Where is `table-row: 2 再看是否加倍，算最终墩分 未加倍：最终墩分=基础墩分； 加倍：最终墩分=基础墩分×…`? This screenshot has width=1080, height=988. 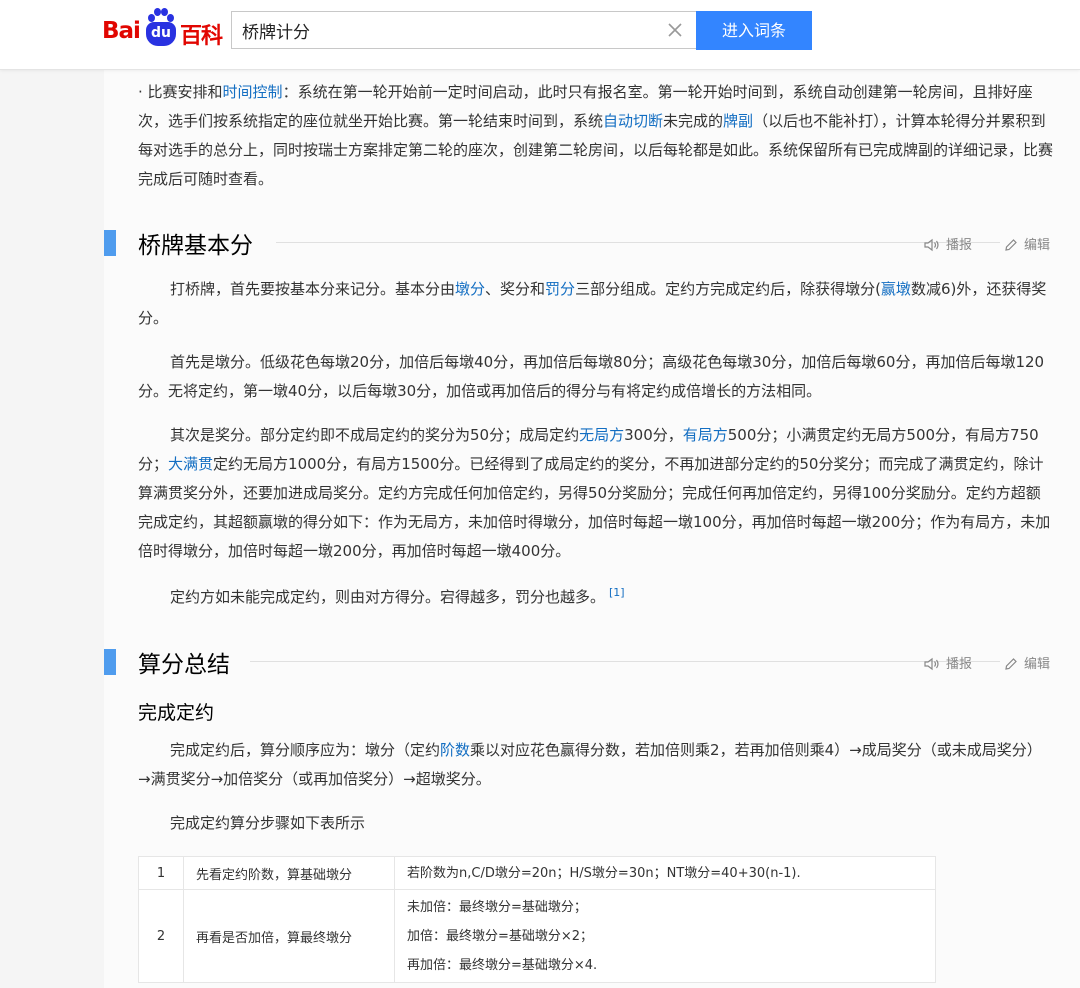
table-row: 2 再看是否加倍，算最终墩分 未加倍：最终墩分=基础墩分； 加倍：最终墩分=基础墩分×… is located at coordinates (537, 936).